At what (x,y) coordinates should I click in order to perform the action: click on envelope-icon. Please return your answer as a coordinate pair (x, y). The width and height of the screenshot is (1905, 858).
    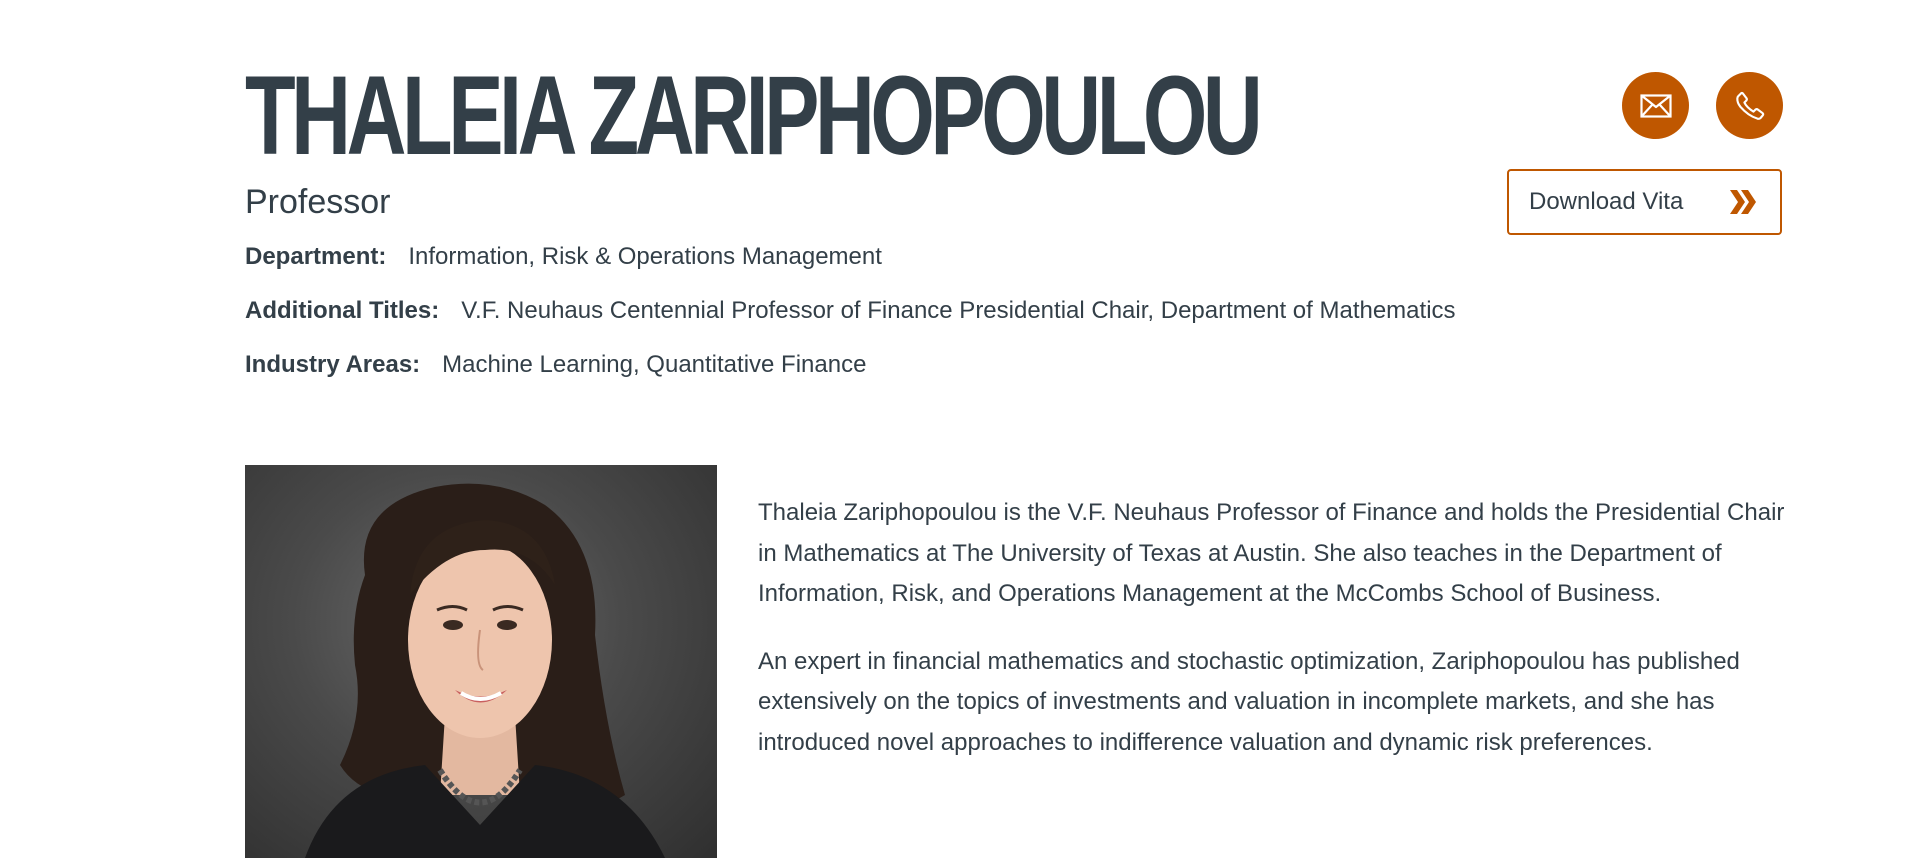
    Looking at the image, I should click on (1655, 105).